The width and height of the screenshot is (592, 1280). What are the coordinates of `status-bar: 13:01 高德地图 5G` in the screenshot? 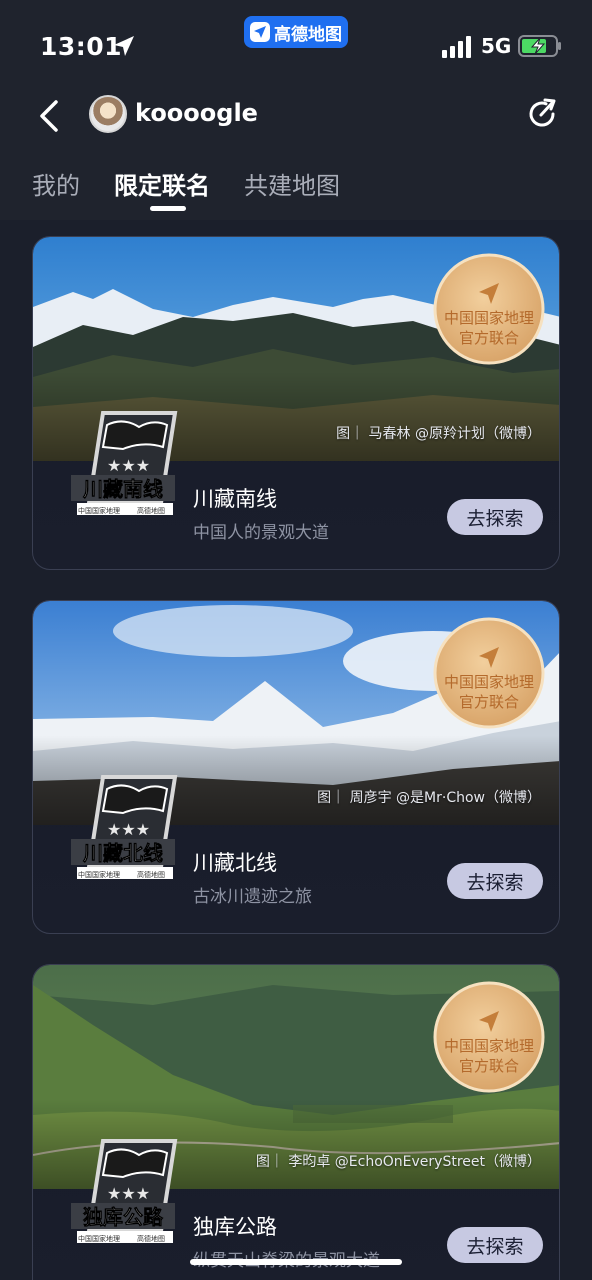 It's located at (296, 45).